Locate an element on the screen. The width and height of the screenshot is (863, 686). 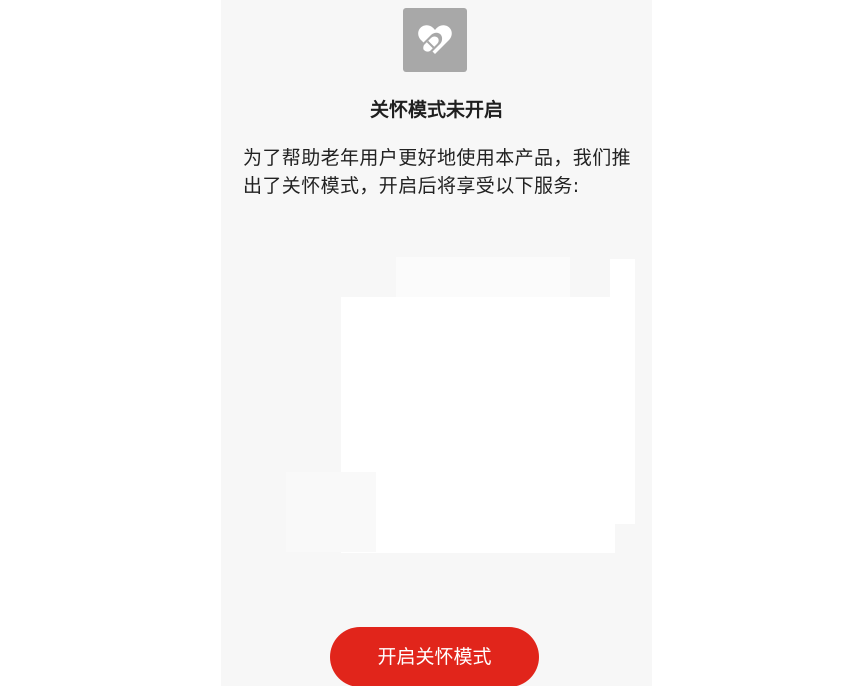
app-logo is located at coordinates (435, 40).